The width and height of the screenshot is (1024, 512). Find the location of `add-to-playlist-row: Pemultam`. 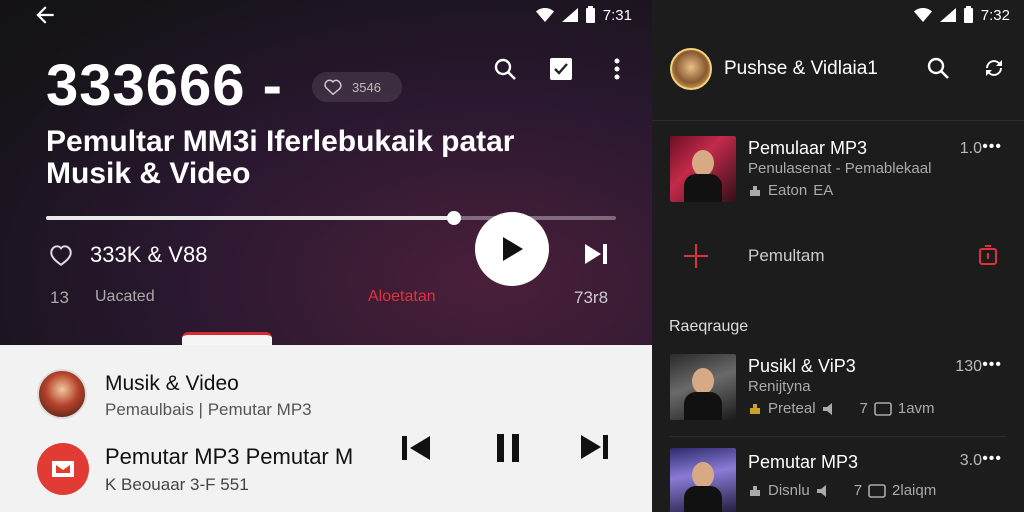

add-to-playlist-row: Pemultam is located at coordinates (838, 256).